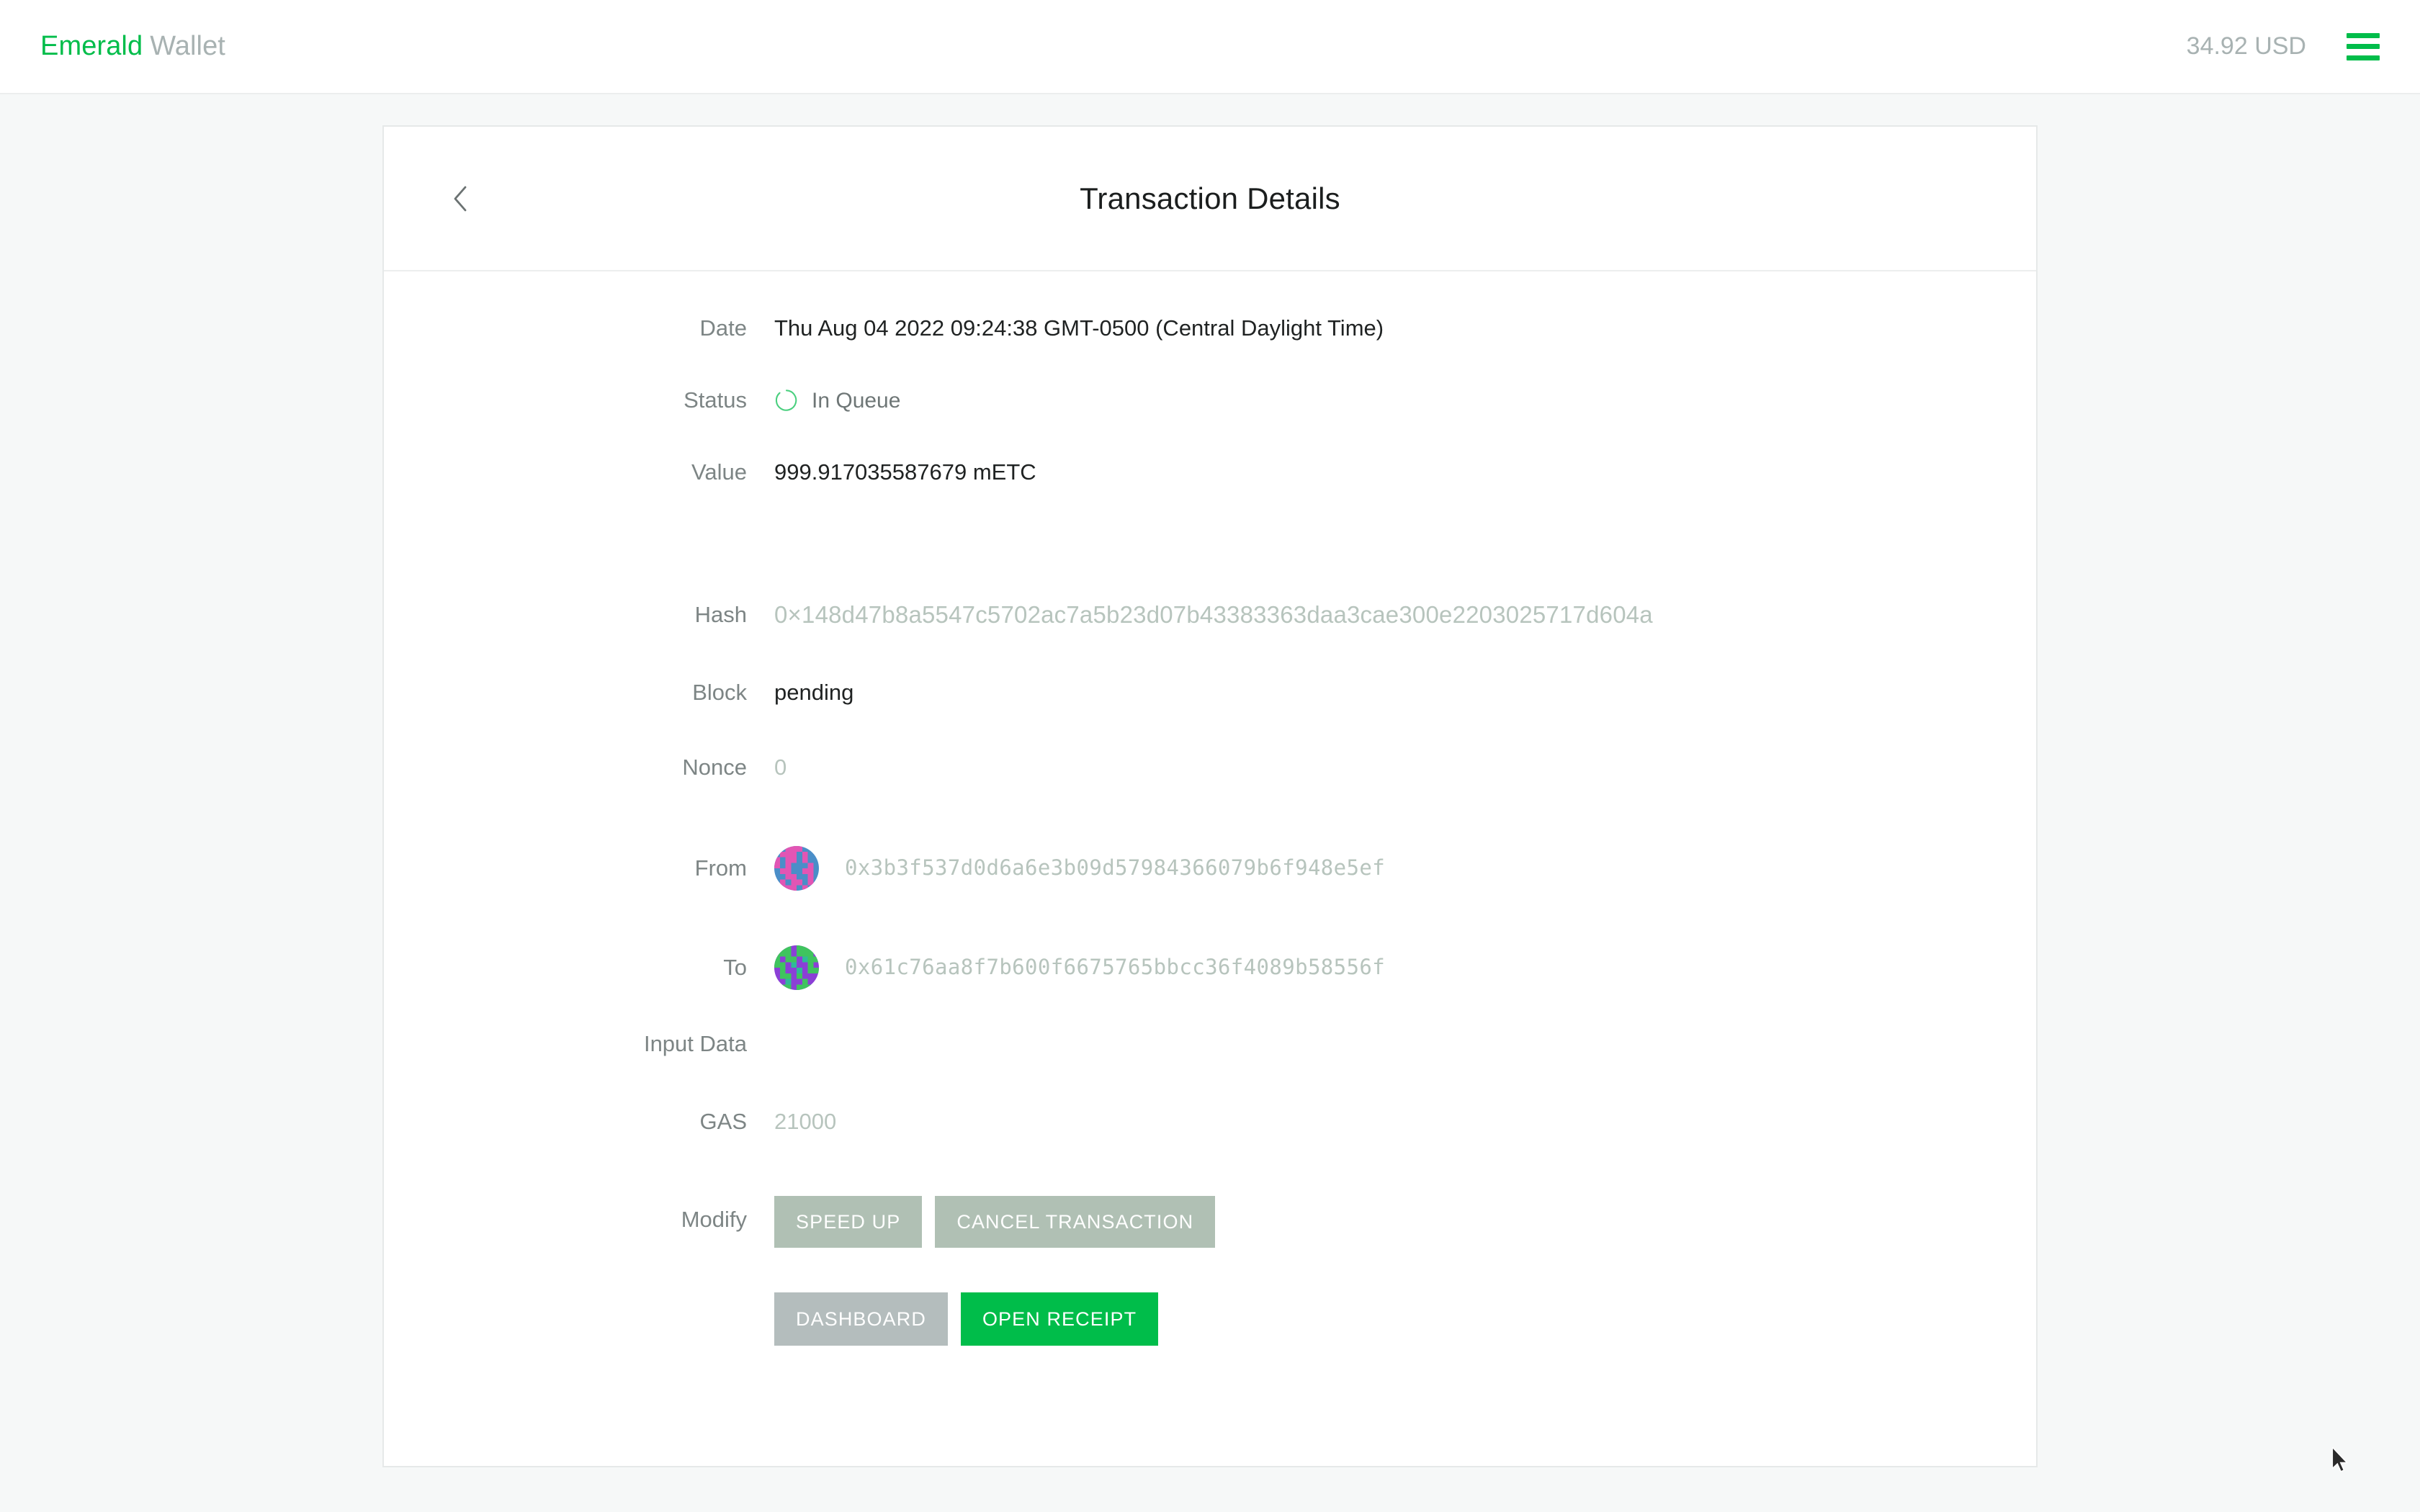 Image resolution: width=2420 pixels, height=1512 pixels. I want to click on detail-label-from: From, so click(720, 868).